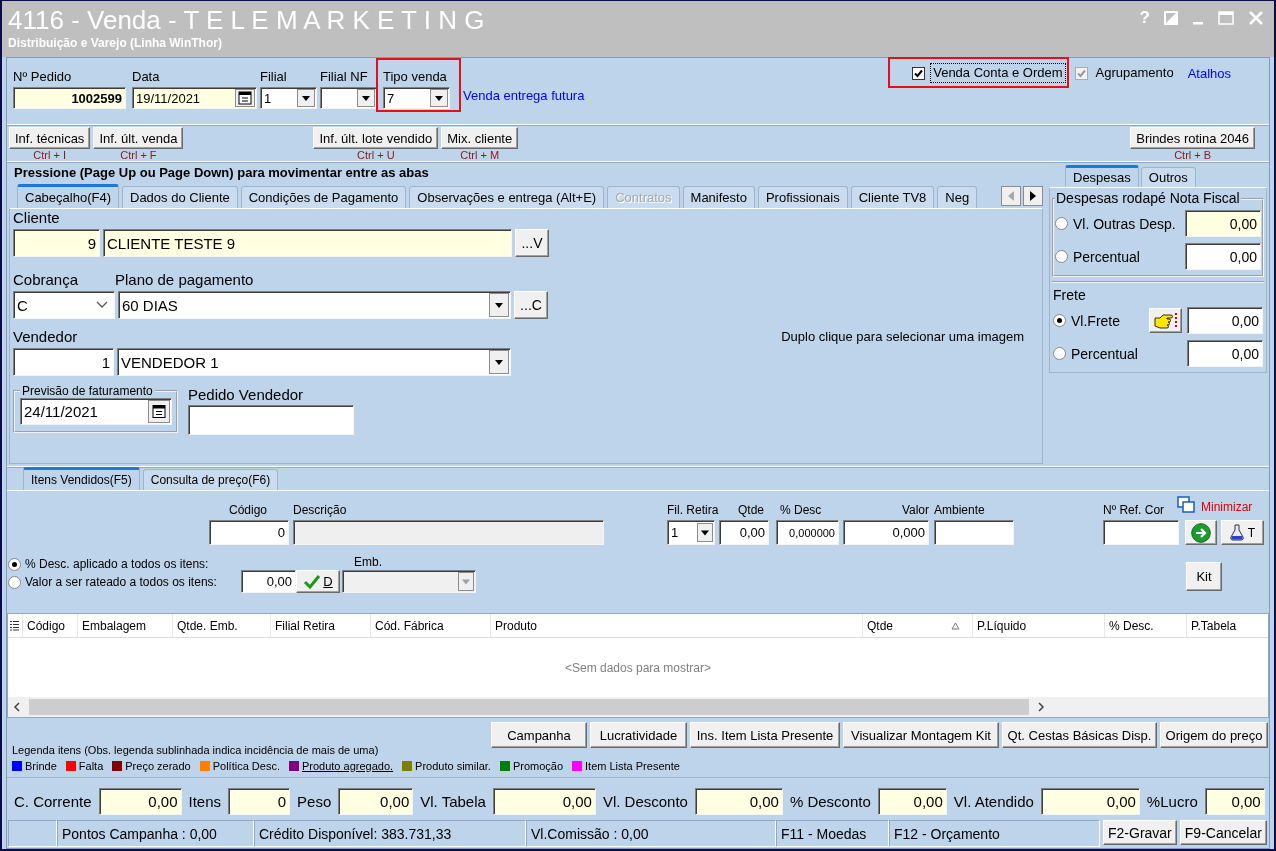  What do you see at coordinates (194, 98) in the screenshot?
I see `date-field: 19/11/2021` at bounding box center [194, 98].